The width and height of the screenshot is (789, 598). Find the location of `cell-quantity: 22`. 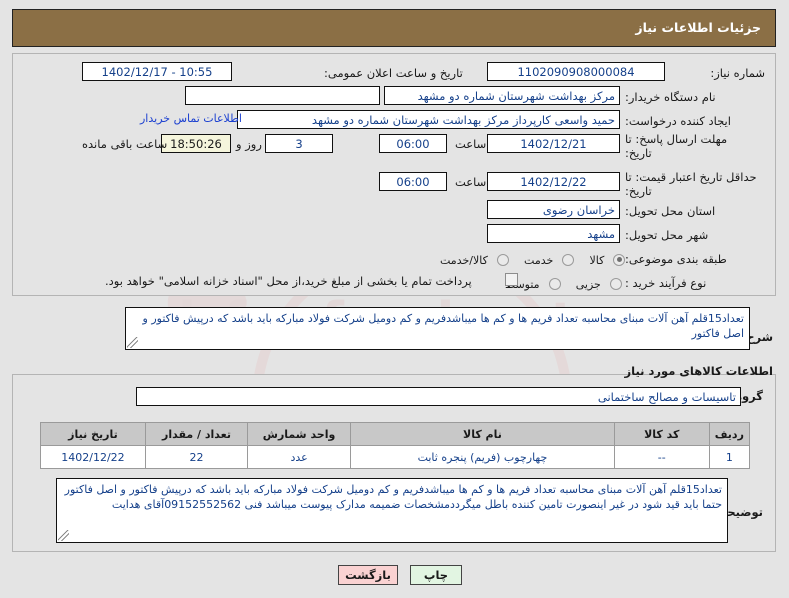

cell-quantity: 22 is located at coordinates (196, 457).